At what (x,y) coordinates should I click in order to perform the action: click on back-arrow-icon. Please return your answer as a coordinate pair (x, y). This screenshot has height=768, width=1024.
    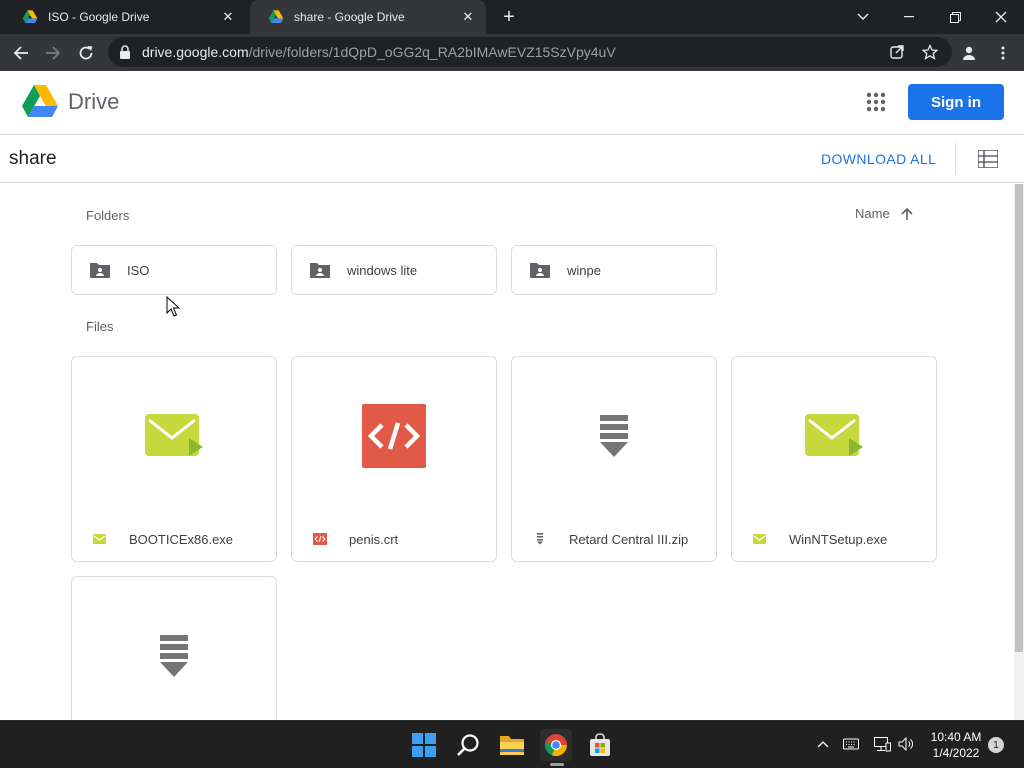
    Looking at the image, I should click on (21, 53).